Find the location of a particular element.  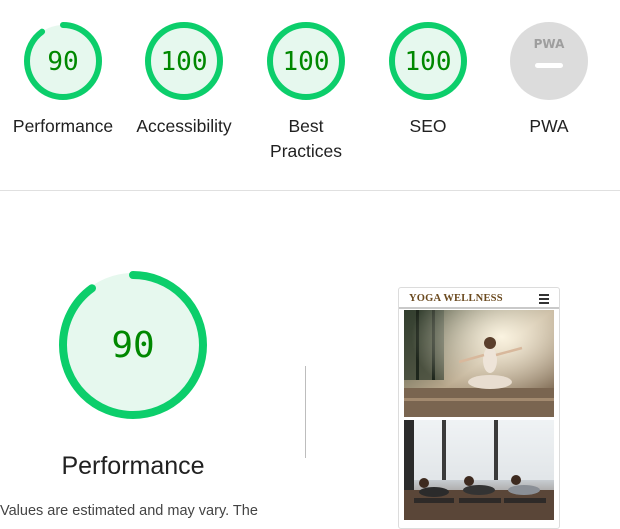

pwa-label: PWA is located at coordinates (549, 126).